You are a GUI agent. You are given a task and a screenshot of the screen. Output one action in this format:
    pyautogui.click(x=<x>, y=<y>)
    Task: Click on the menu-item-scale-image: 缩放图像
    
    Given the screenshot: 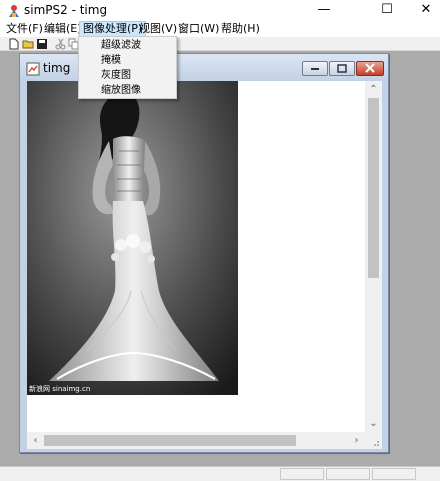 What is the action you would take?
    pyautogui.click(x=127, y=91)
    